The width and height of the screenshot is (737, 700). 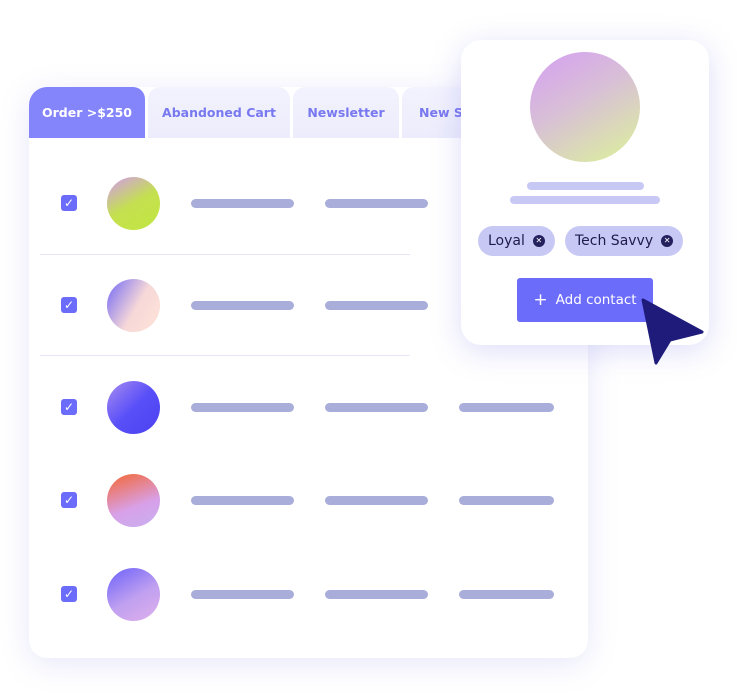 What do you see at coordinates (346, 112) in the screenshot?
I see `tab-newsletter: Newsletter` at bounding box center [346, 112].